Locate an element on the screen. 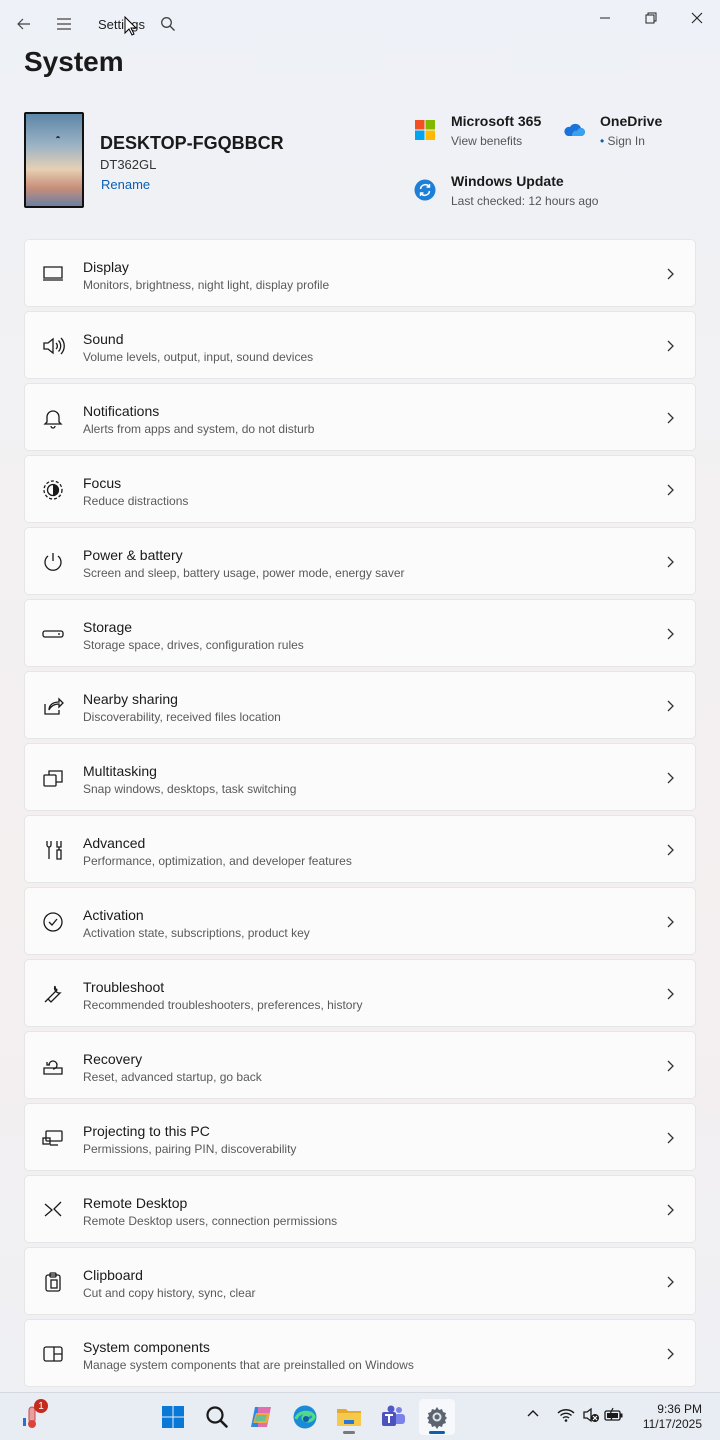  search-button is located at coordinates (168, 24).